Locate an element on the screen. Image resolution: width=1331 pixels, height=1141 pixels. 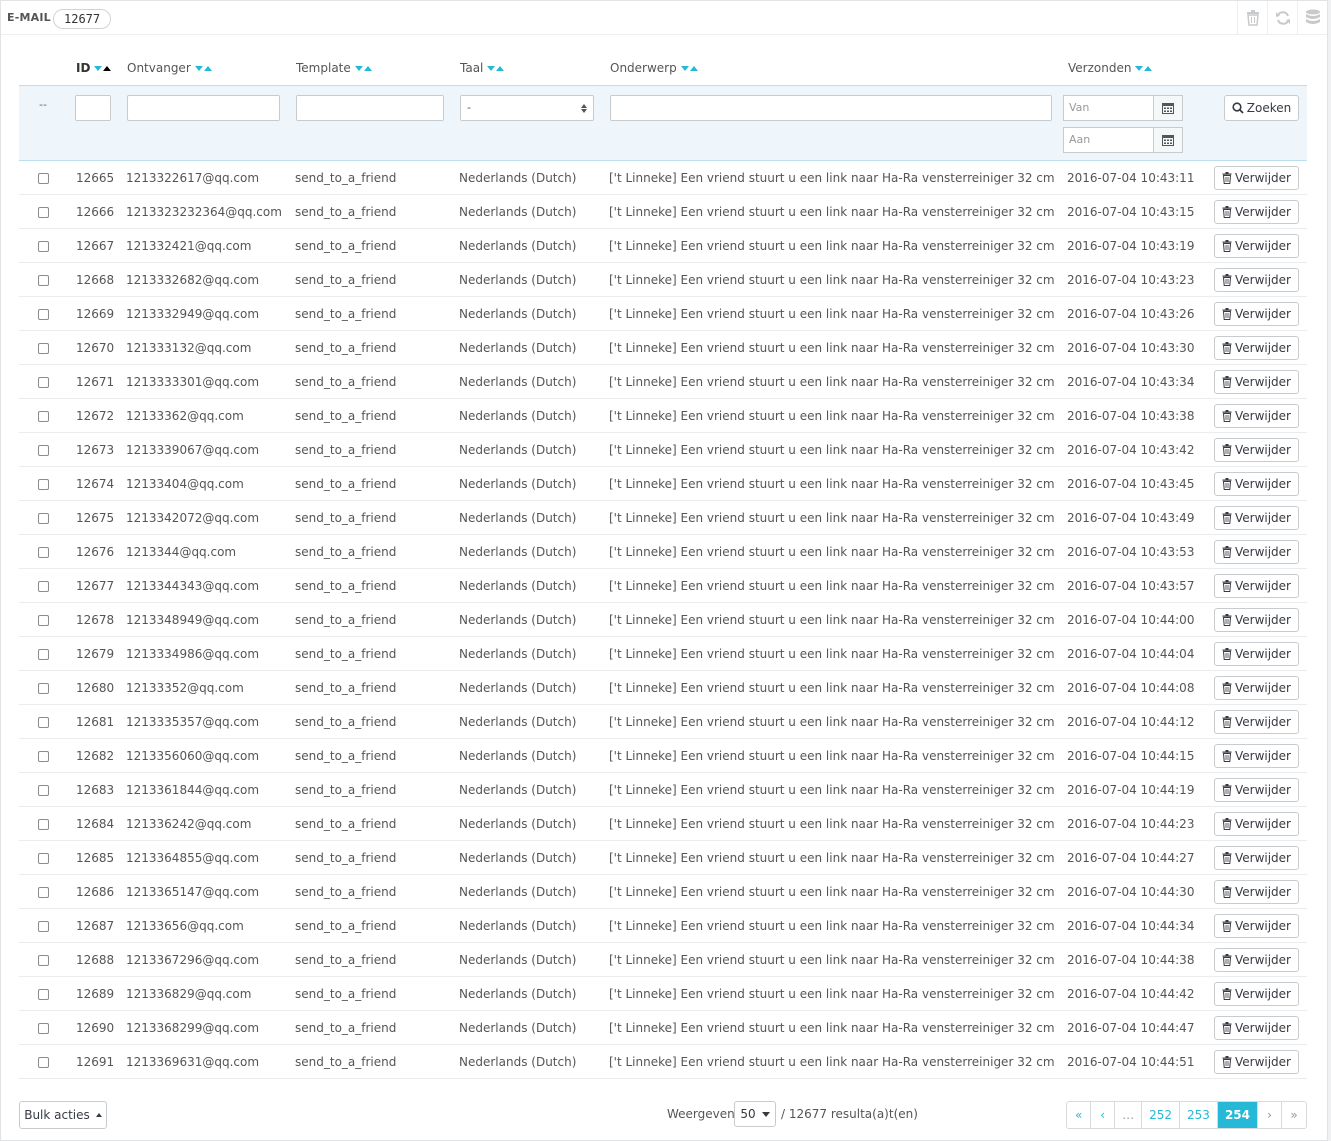
page-button-current: 254 is located at coordinates (1237, 1115).